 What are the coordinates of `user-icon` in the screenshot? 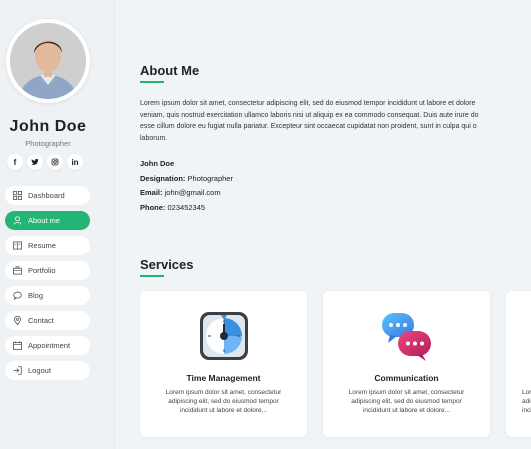 It's located at (17, 220).